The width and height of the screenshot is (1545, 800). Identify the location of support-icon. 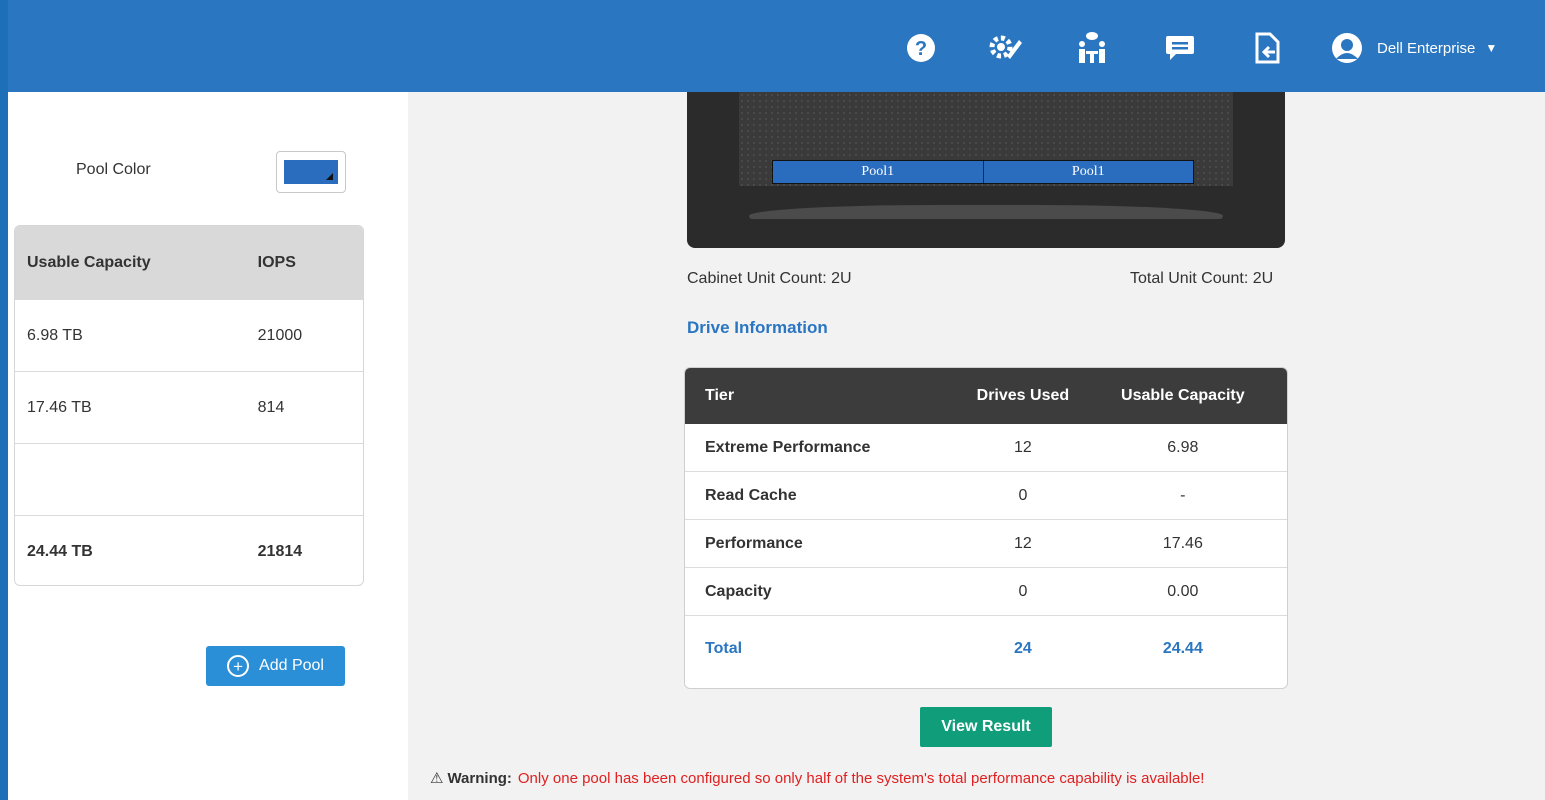
(1092, 48).